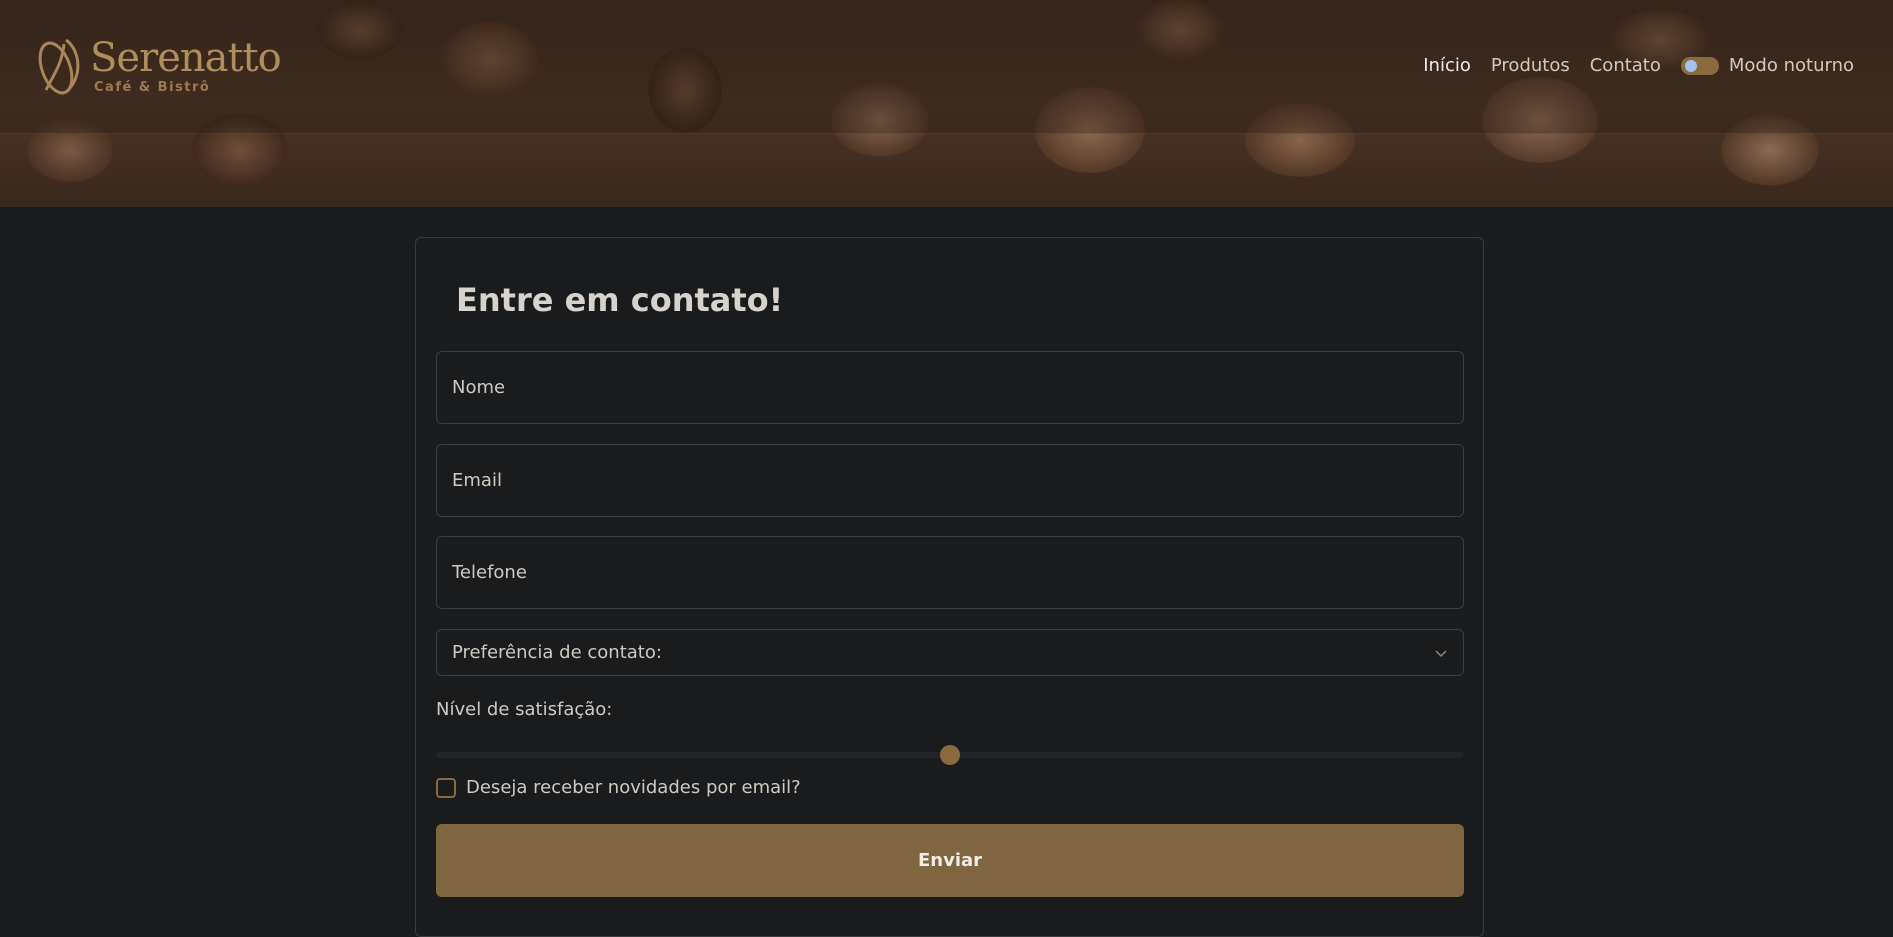  What do you see at coordinates (950, 652) in the screenshot?
I see `contact-preference-select: Preferência de contato:` at bounding box center [950, 652].